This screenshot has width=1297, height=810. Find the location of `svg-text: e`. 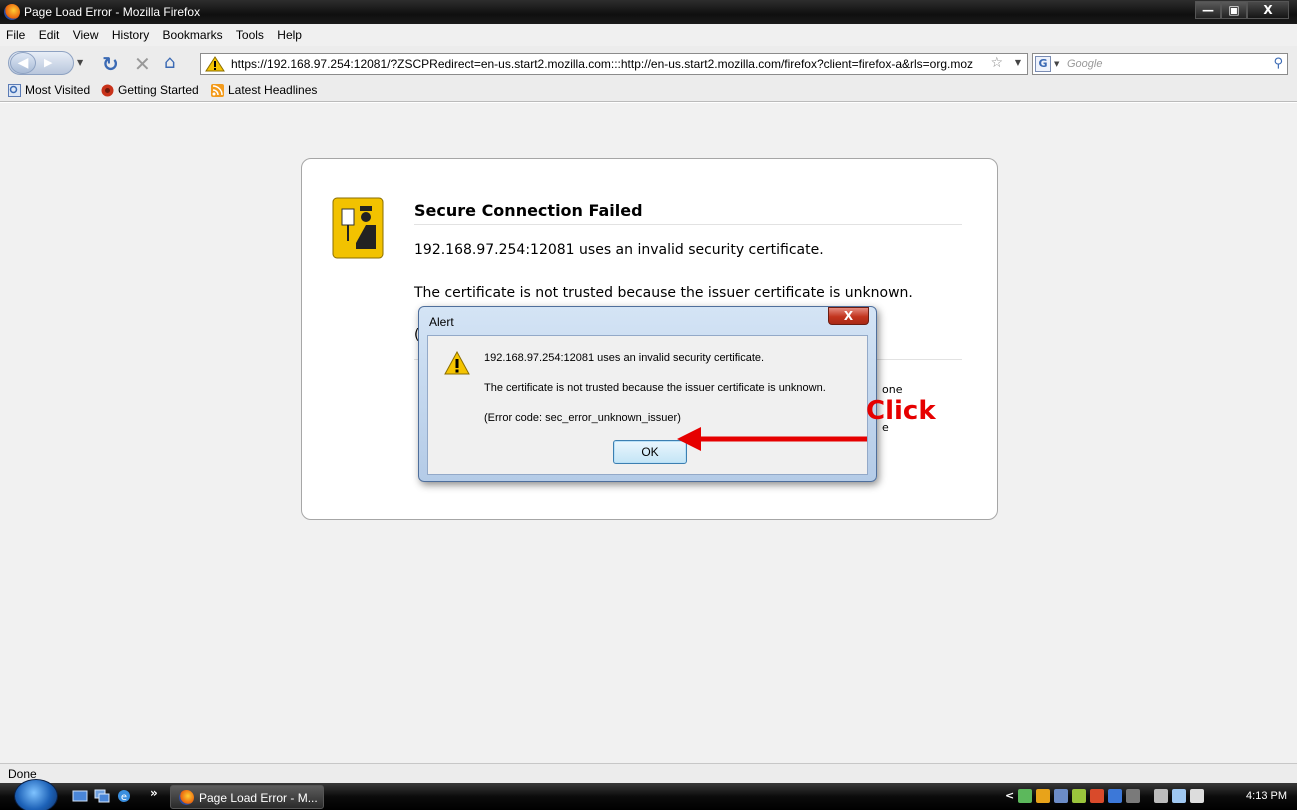

svg-text: e is located at coordinates (124, 797).